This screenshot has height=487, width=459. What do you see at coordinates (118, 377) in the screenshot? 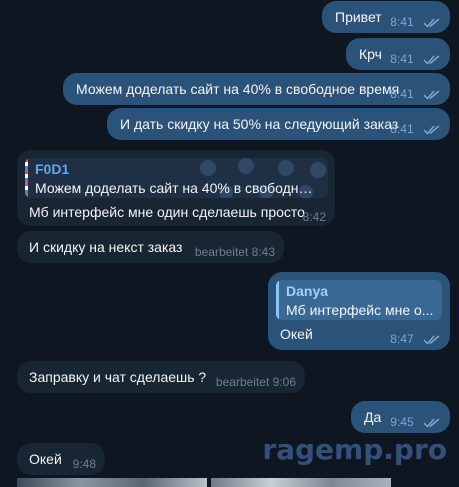
I see `message-text: Заправку и чат сделаешь ?` at bounding box center [118, 377].